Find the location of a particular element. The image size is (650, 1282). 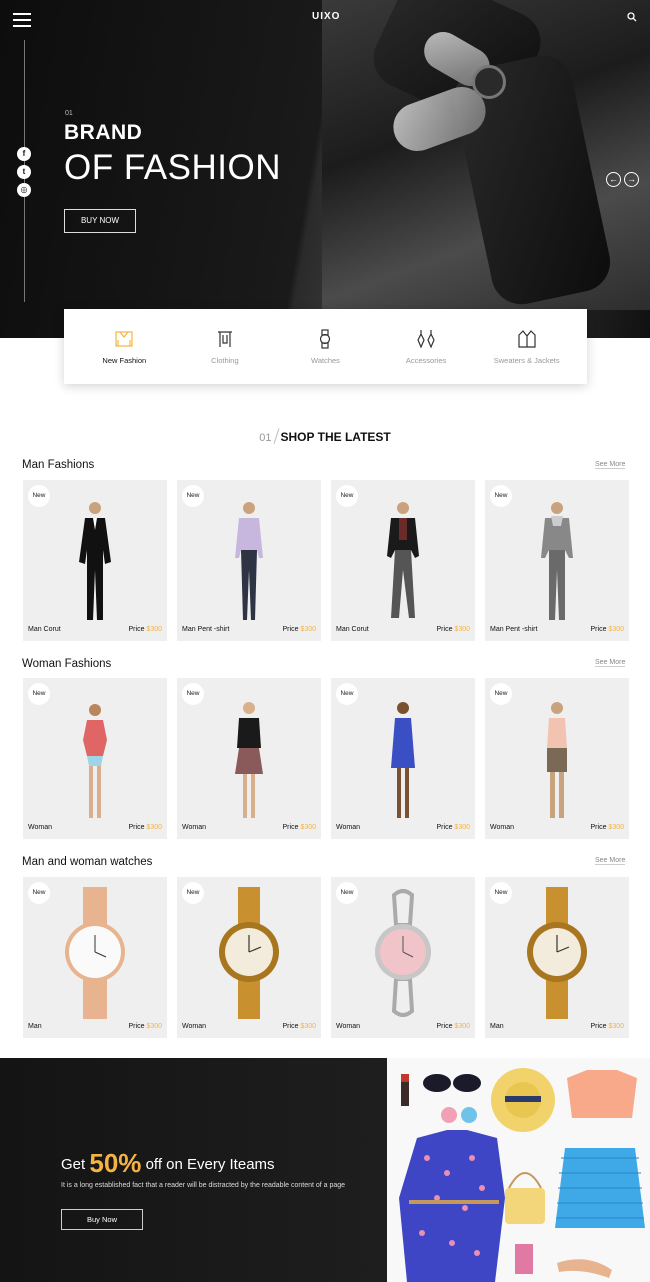

search-icon is located at coordinates (632, 17).